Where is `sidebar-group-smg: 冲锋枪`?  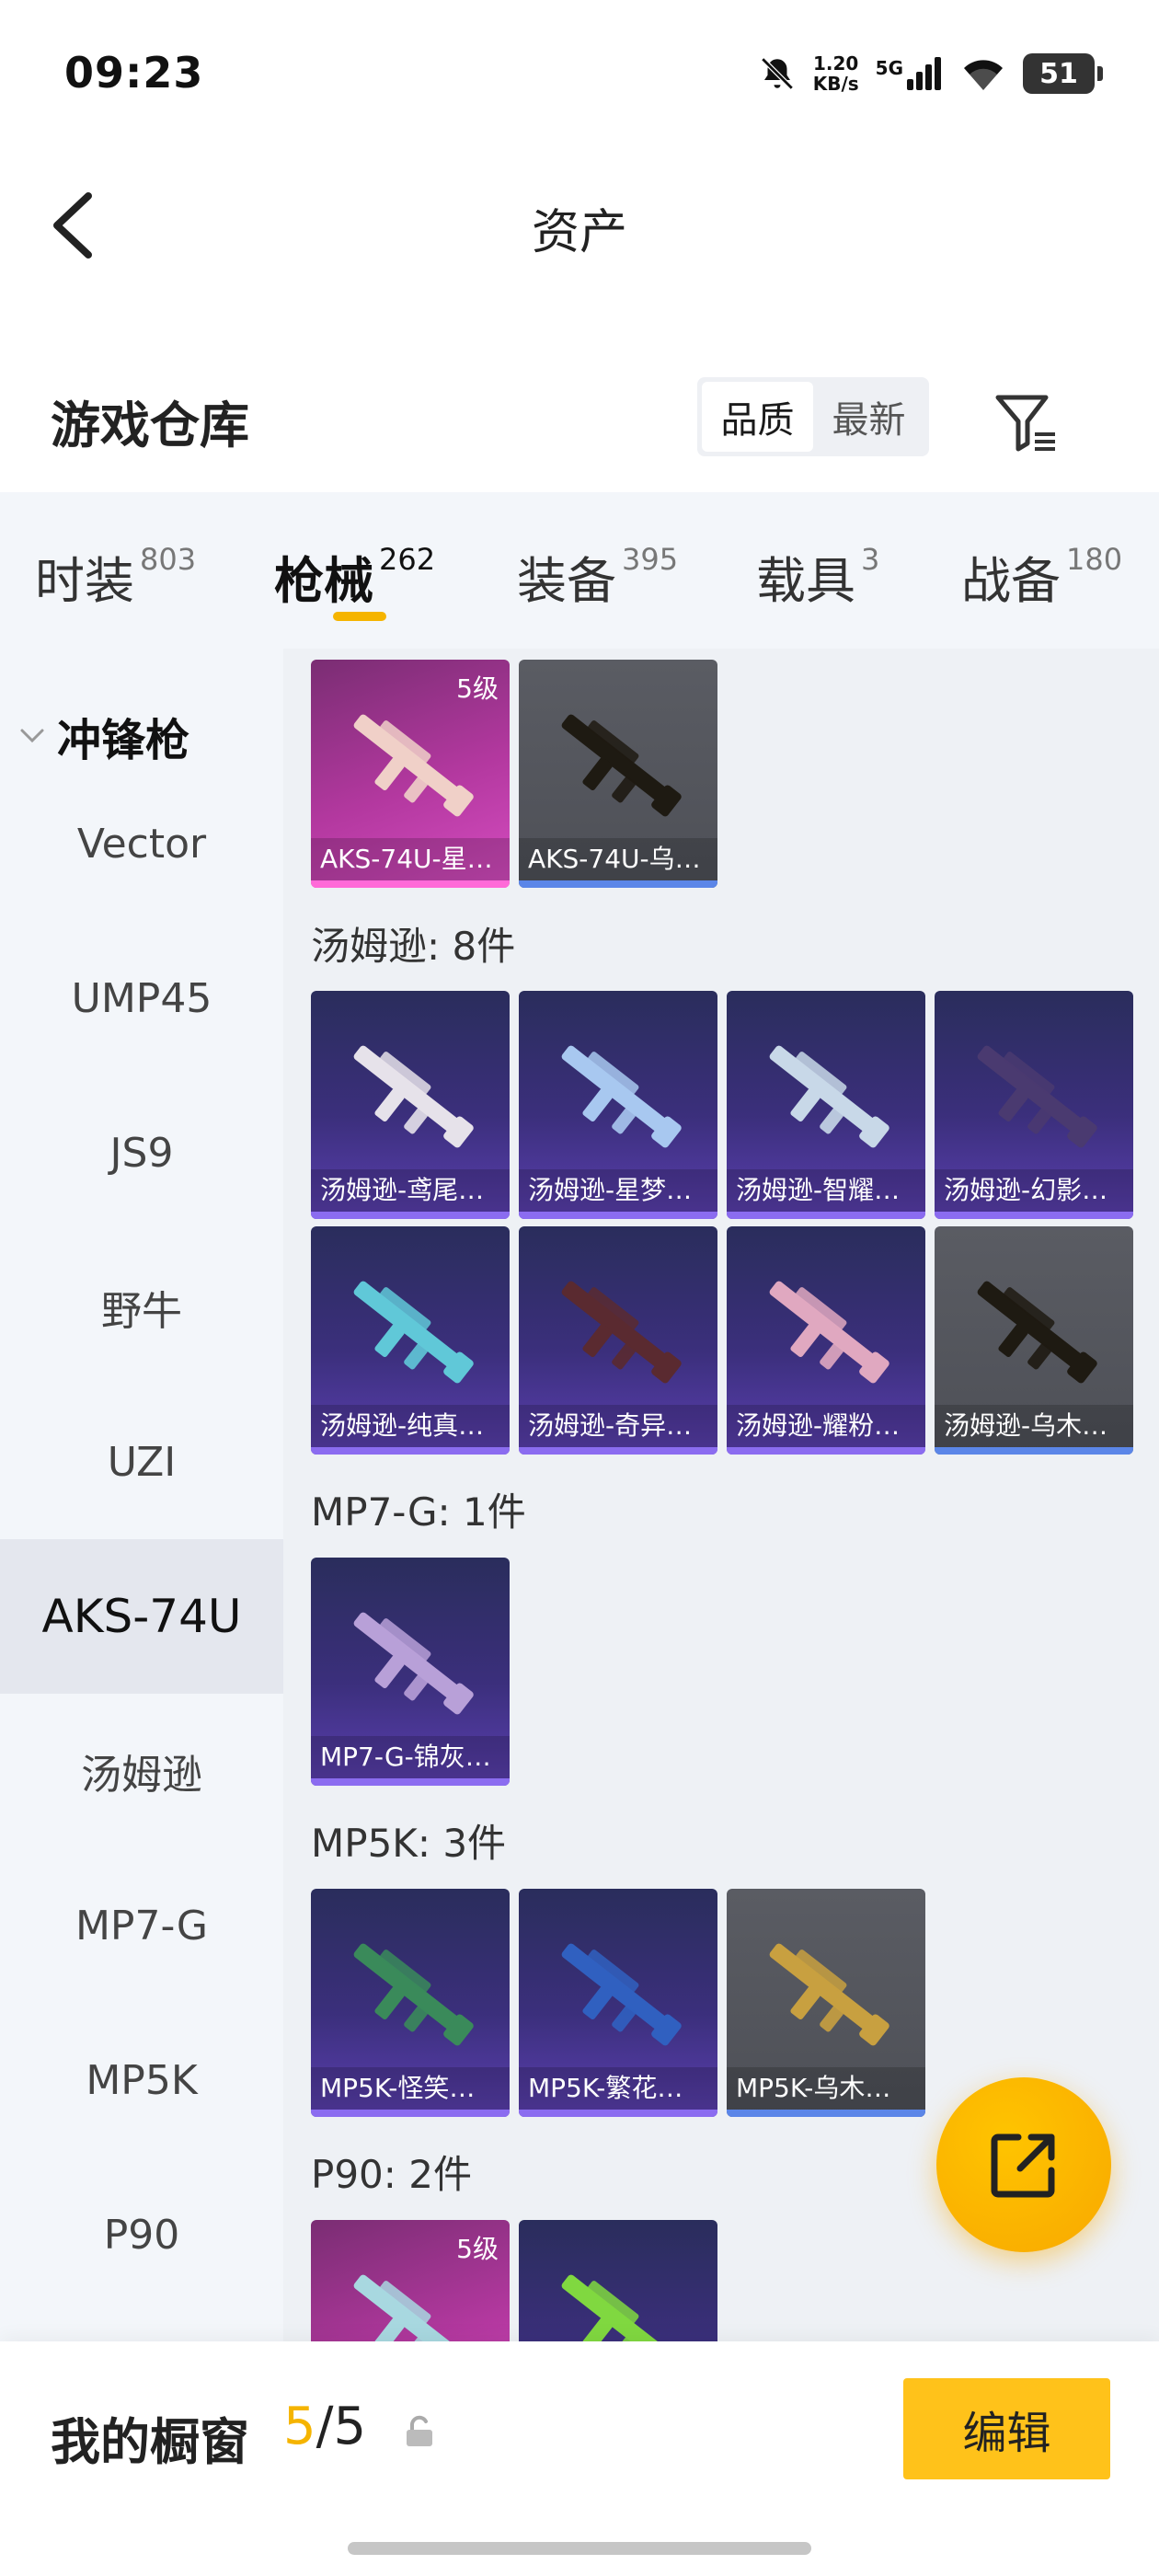
sidebar-group-smg: 冲锋枪 is located at coordinates (103, 736).